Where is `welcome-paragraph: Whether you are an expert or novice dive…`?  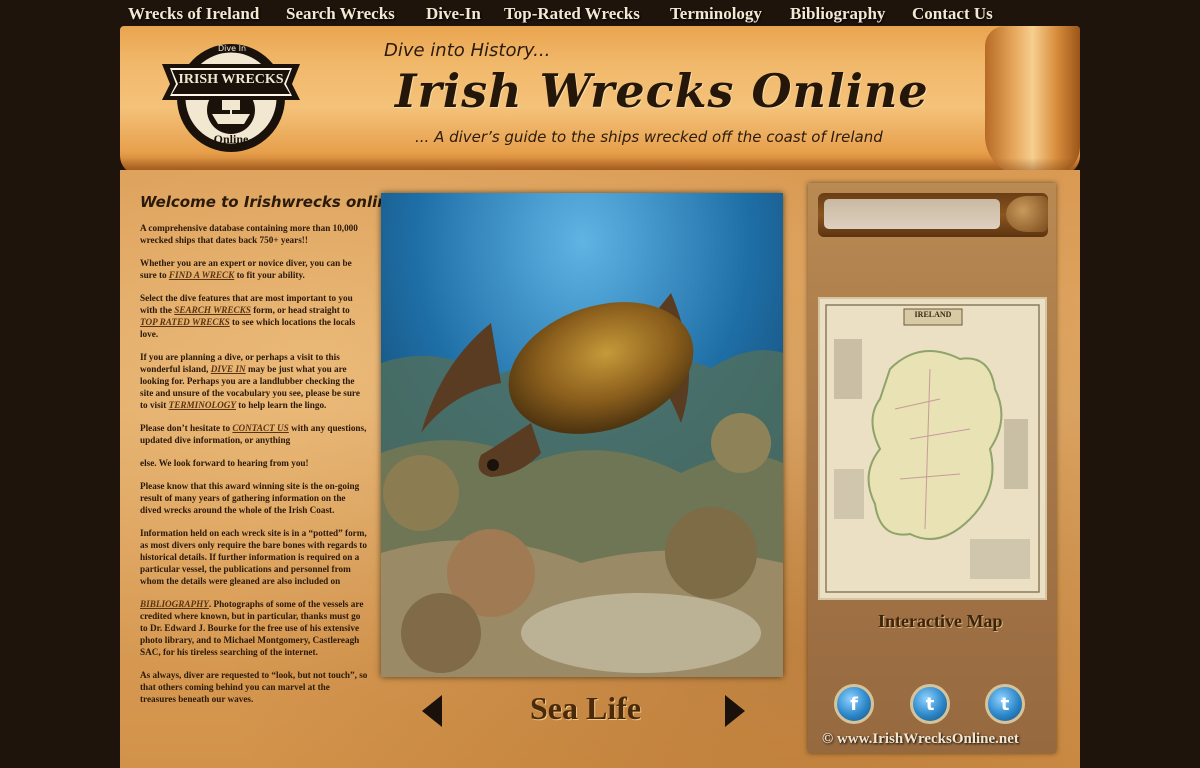 welcome-paragraph: Whether you are an expert or novice dive… is located at coordinates (254, 269).